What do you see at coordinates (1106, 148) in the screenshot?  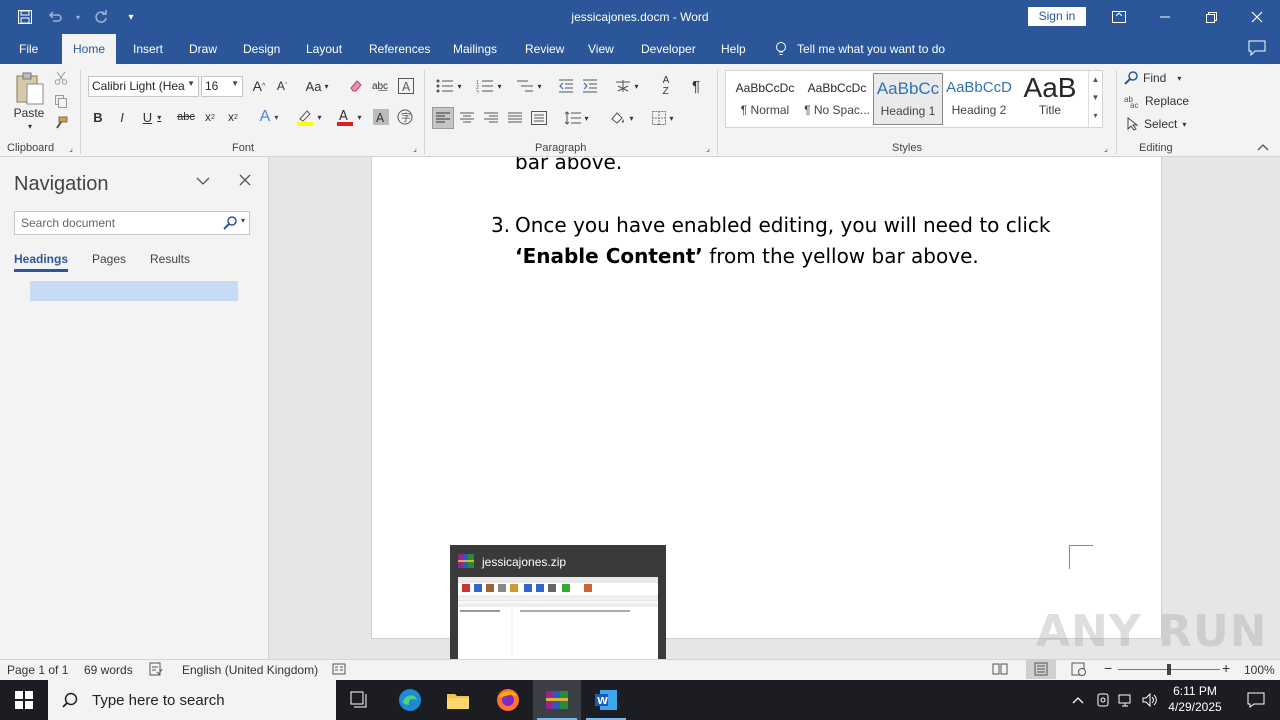 I see `styles-launcher-icon: ⌟` at bounding box center [1106, 148].